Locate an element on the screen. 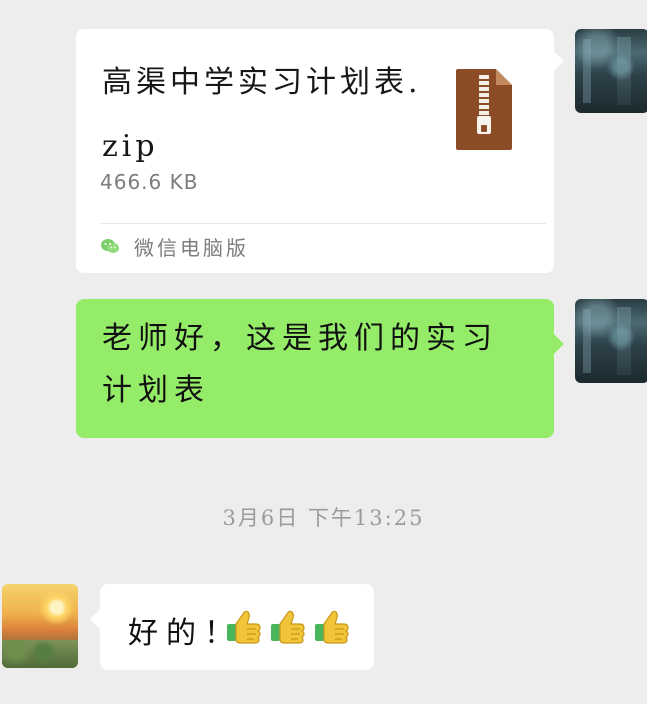 This screenshot has width=647, height=704. divider is located at coordinates (323, 223).